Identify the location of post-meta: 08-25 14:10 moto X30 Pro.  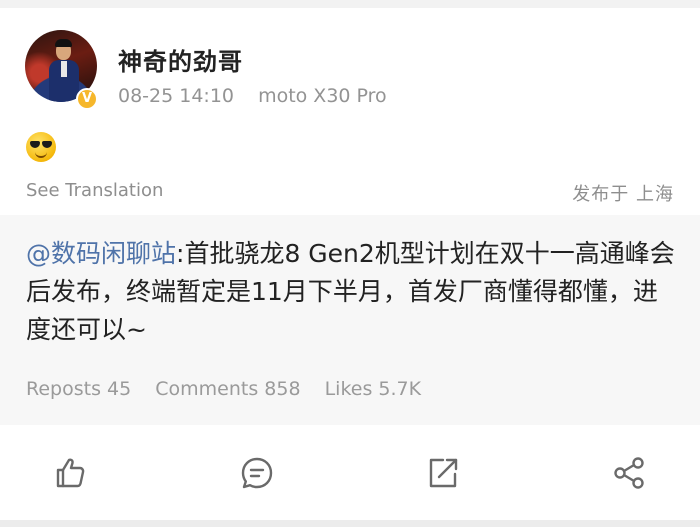
(252, 96).